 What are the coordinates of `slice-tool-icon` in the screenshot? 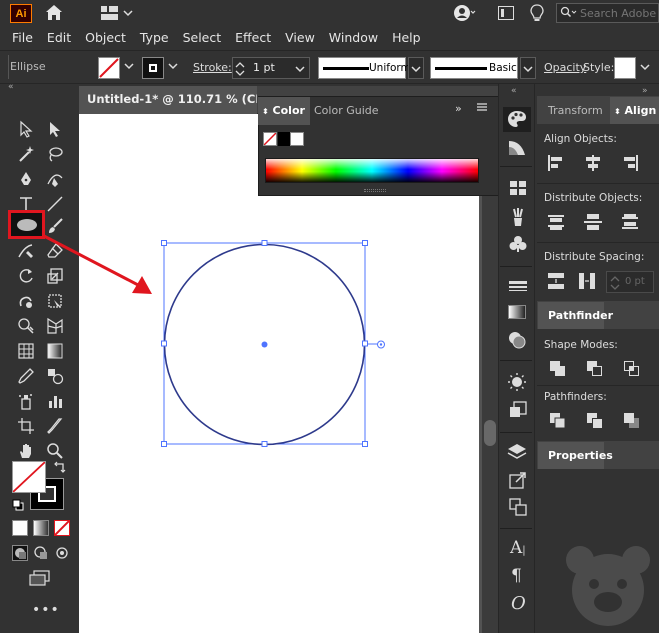 It's located at (55, 426).